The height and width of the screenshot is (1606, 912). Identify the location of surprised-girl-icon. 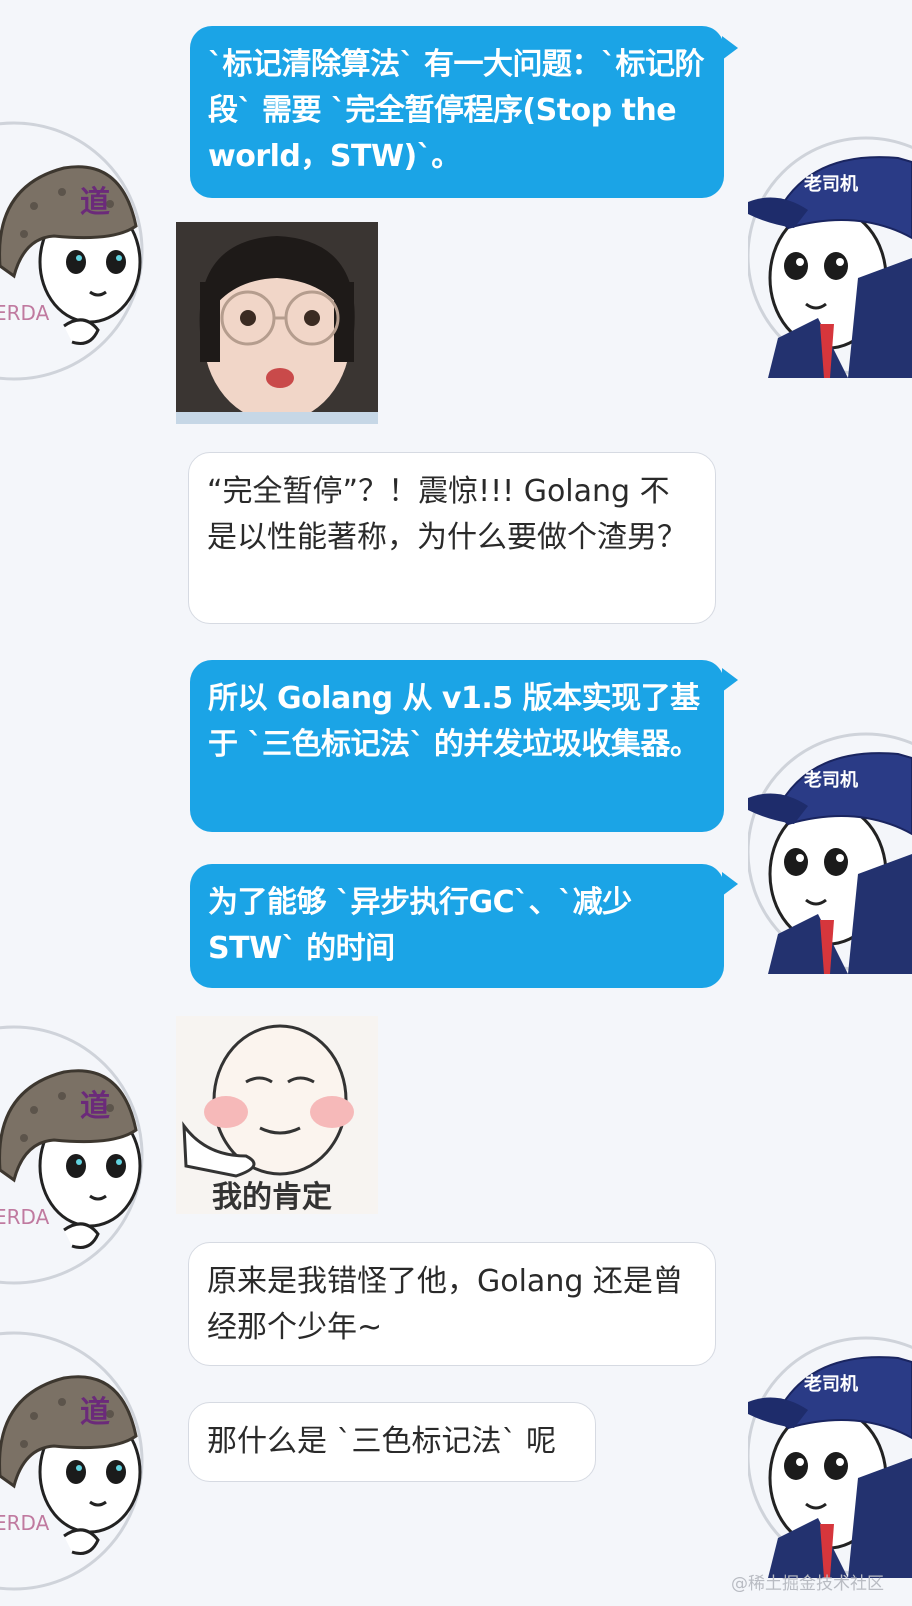
(277, 323).